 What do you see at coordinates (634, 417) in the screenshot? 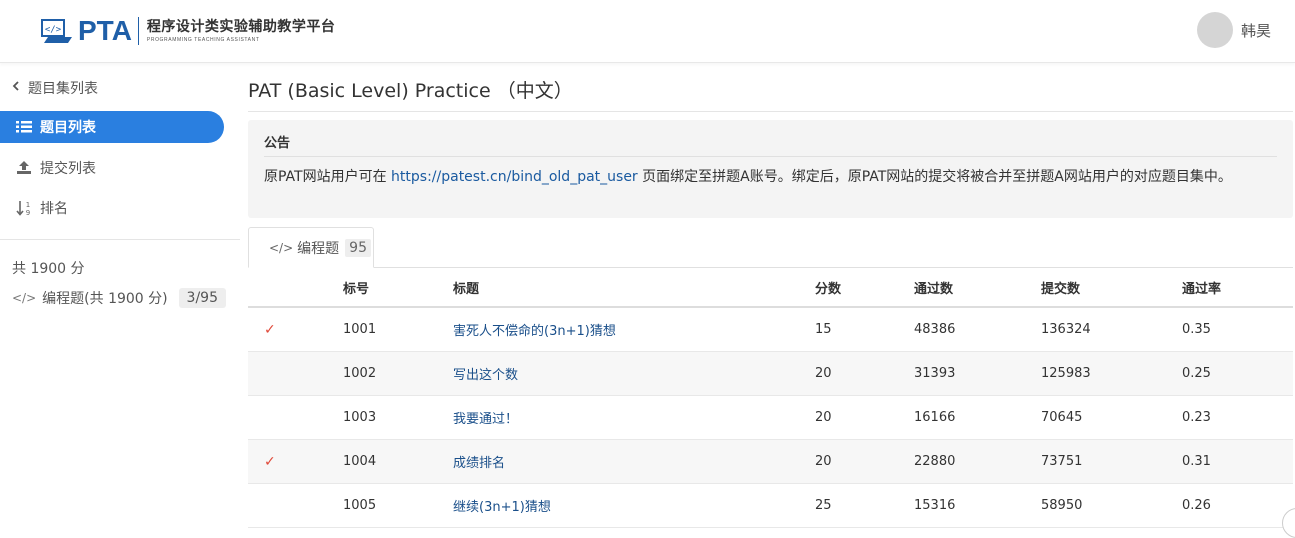
I see `title-cell: 我要通过！` at bounding box center [634, 417].